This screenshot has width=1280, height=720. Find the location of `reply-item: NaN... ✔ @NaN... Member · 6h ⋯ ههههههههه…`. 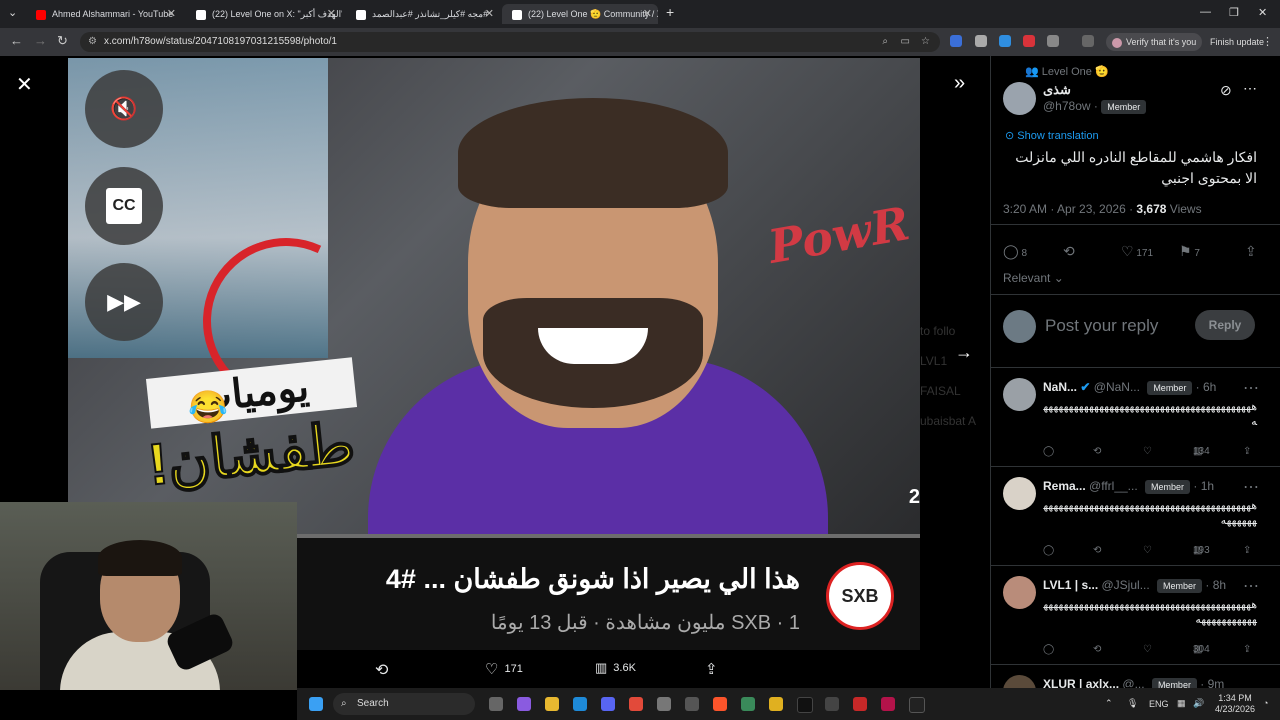

reply-item: NaN... ✔ @NaN... Member · 6h ⋯ ههههههههه… is located at coordinates (1135, 417).